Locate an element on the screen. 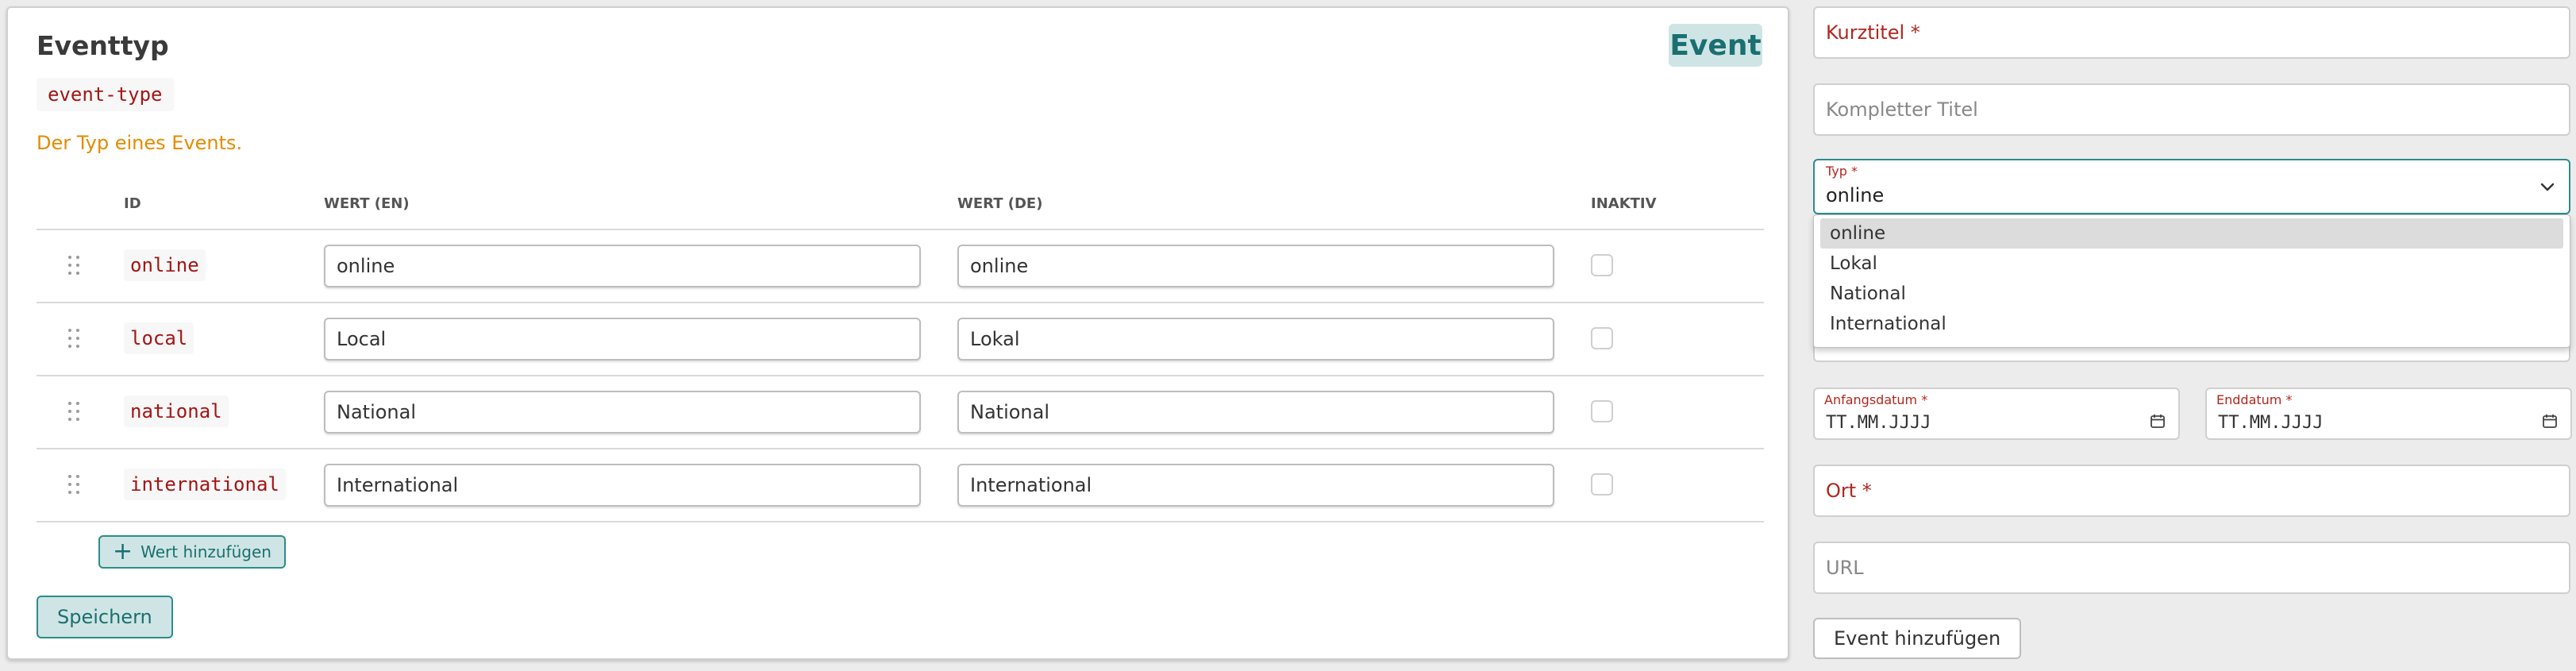 Image resolution: width=2576 pixels, height=671 pixels. row-id: national is located at coordinates (176, 411).